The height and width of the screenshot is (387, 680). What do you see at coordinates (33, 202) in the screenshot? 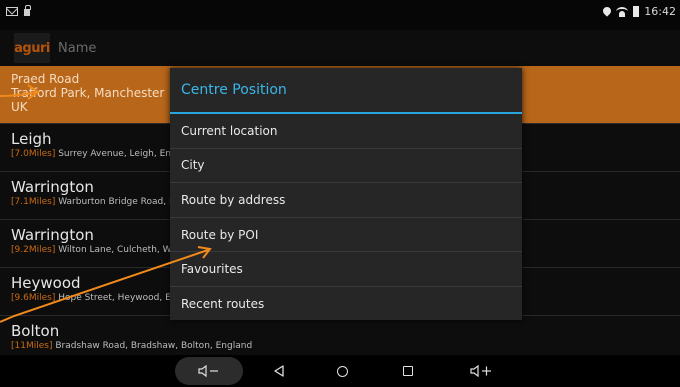
I see `list-item-distance: [7.1Miles]` at bounding box center [33, 202].